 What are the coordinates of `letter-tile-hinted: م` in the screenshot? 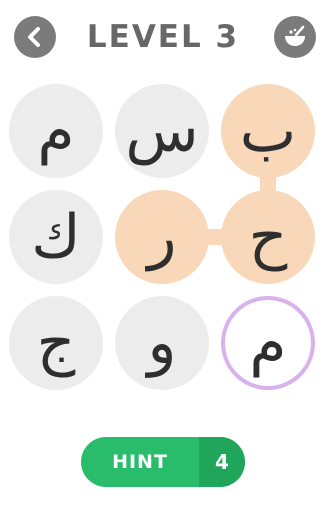 It's located at (268, 343).